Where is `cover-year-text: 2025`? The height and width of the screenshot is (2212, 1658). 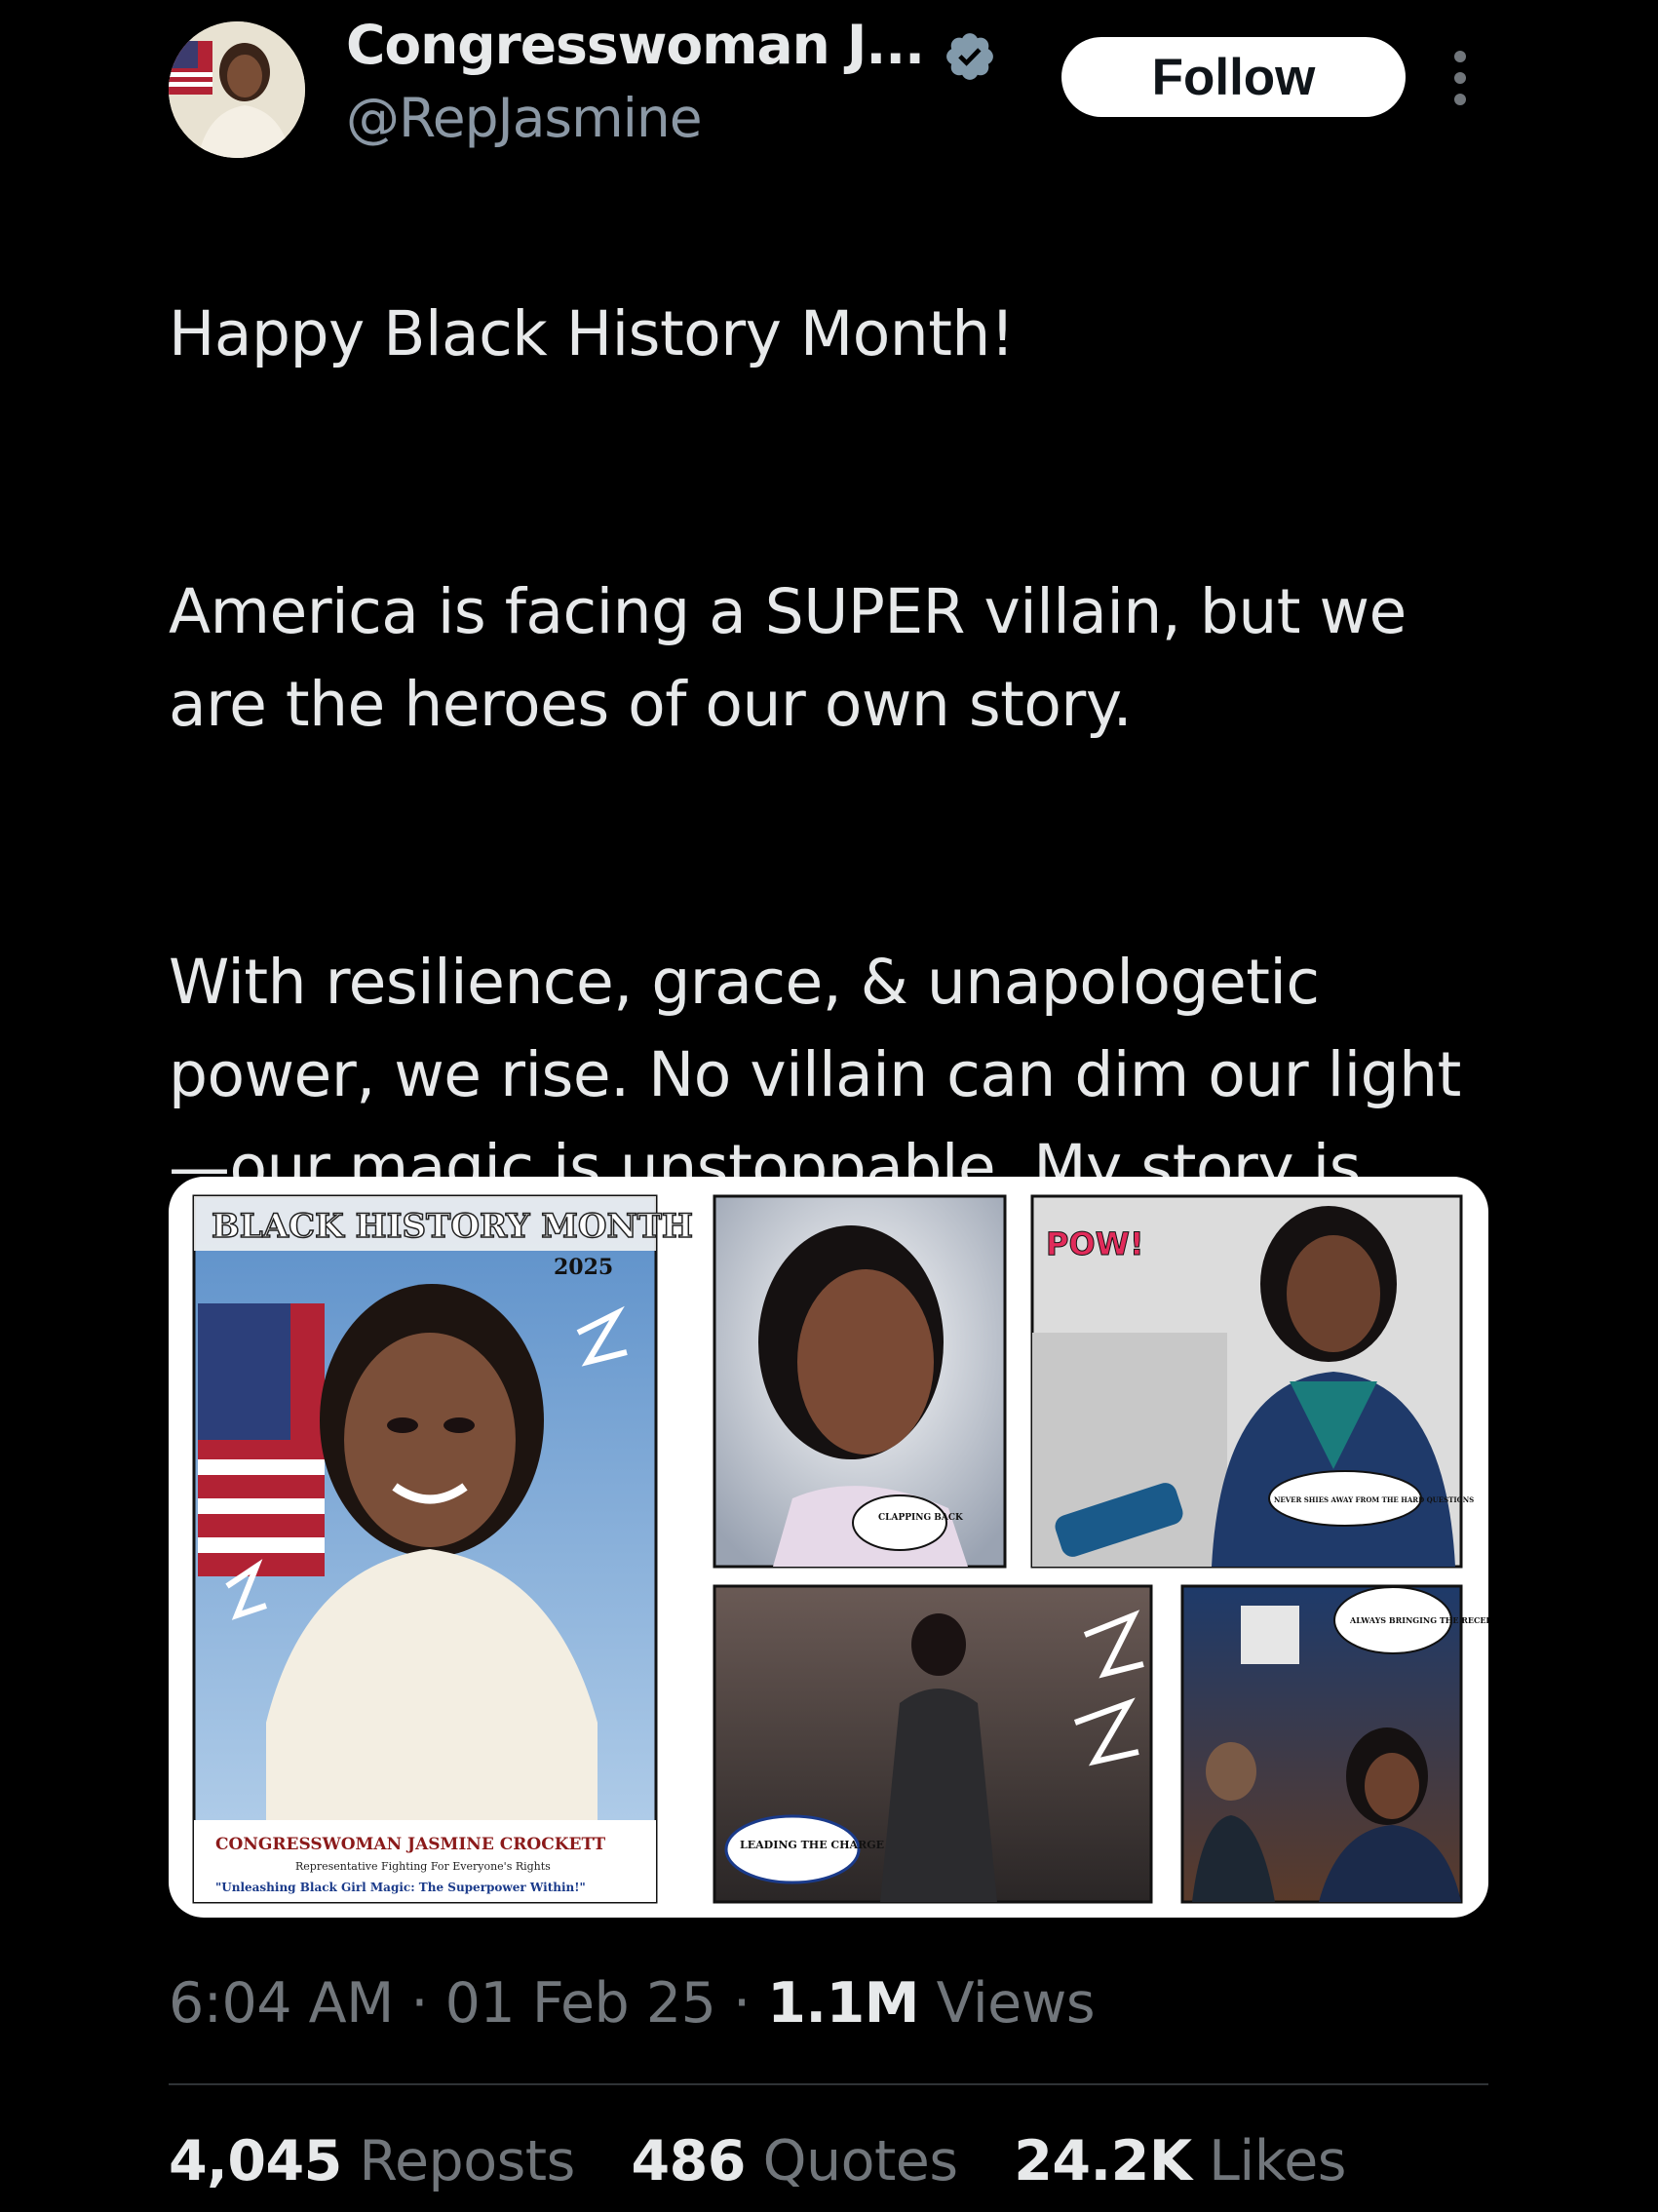 cover-year-text: 2025 is located at coordinates (584, 1267).